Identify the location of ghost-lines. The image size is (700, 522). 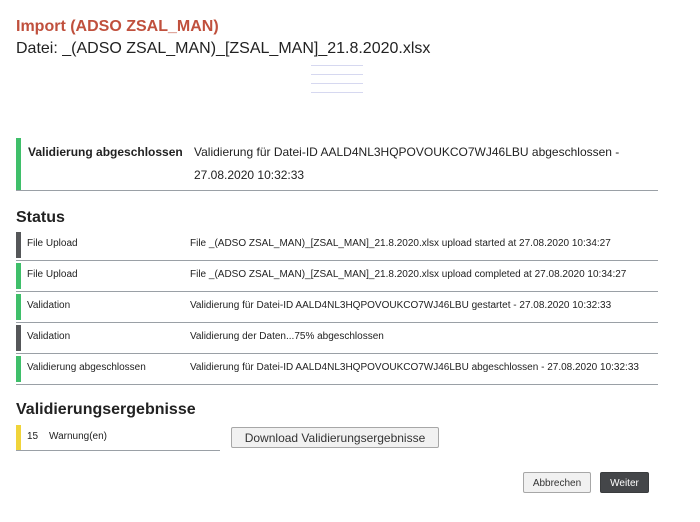
(337, 85).